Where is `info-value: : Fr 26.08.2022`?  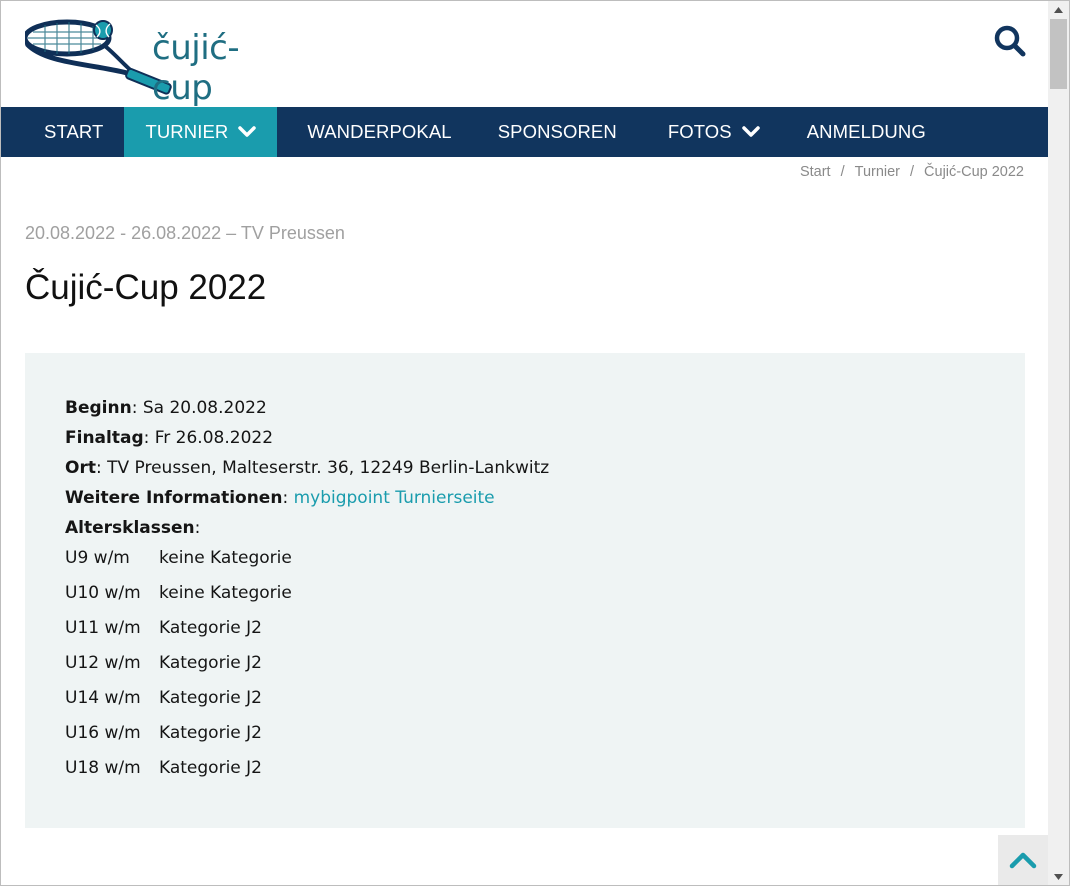 info-value: : Fr 26.08.2022 is located at coordinates (208, 438).